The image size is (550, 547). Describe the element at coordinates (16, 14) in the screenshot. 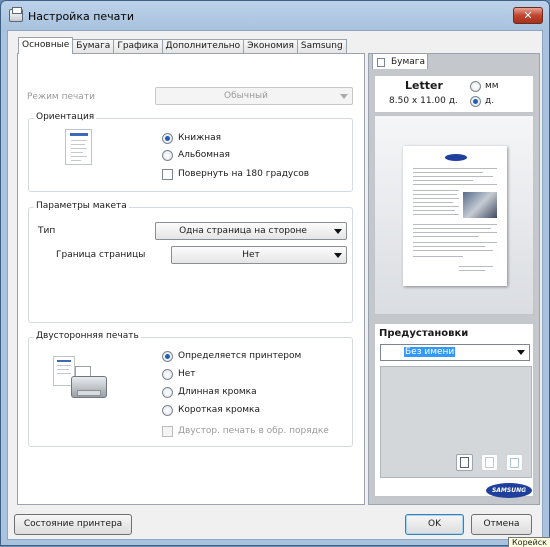

I see `printer-icon` at that location.